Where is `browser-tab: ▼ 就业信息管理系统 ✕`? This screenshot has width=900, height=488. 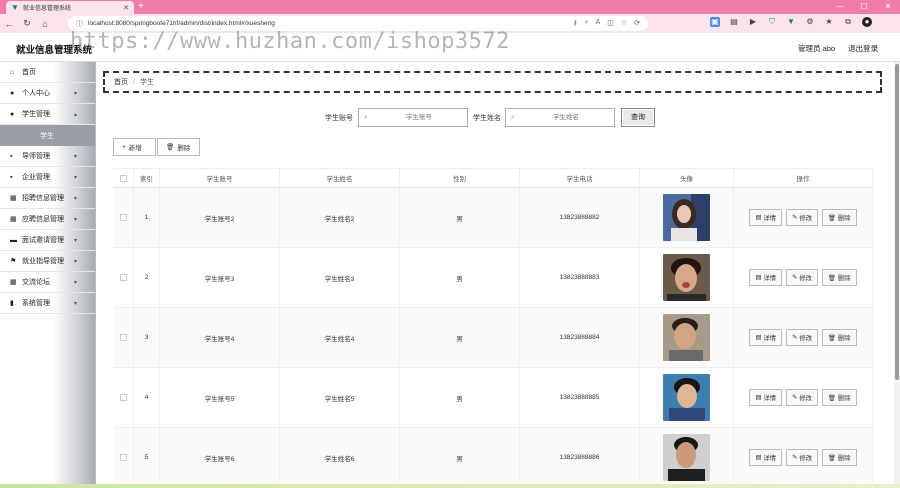
browser-tab: ▼ 就业信息管理系统 ✕ is located at coordinates (70, 7).